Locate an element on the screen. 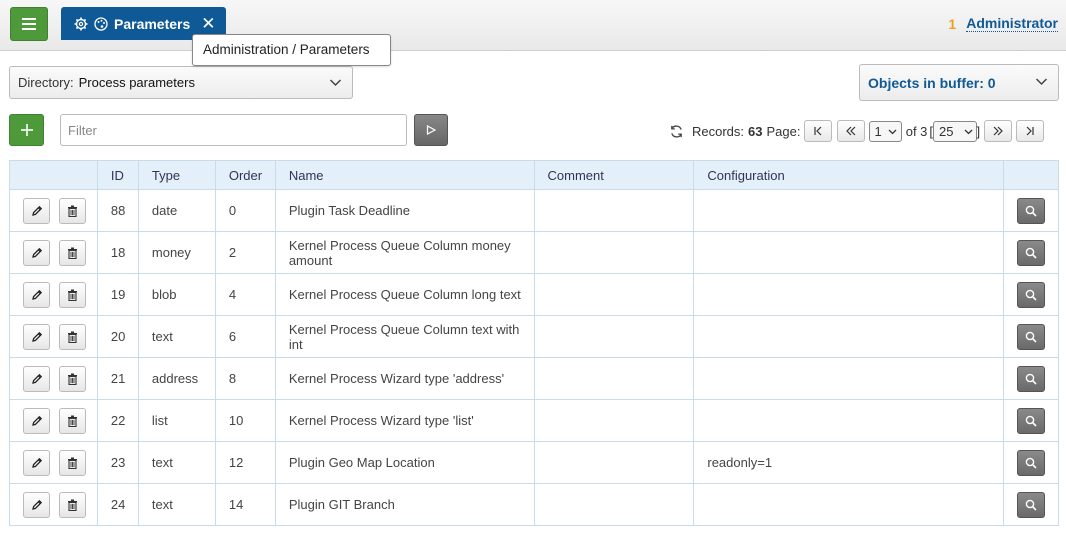  cell-id: 22 is located at coordinates (117, 420).